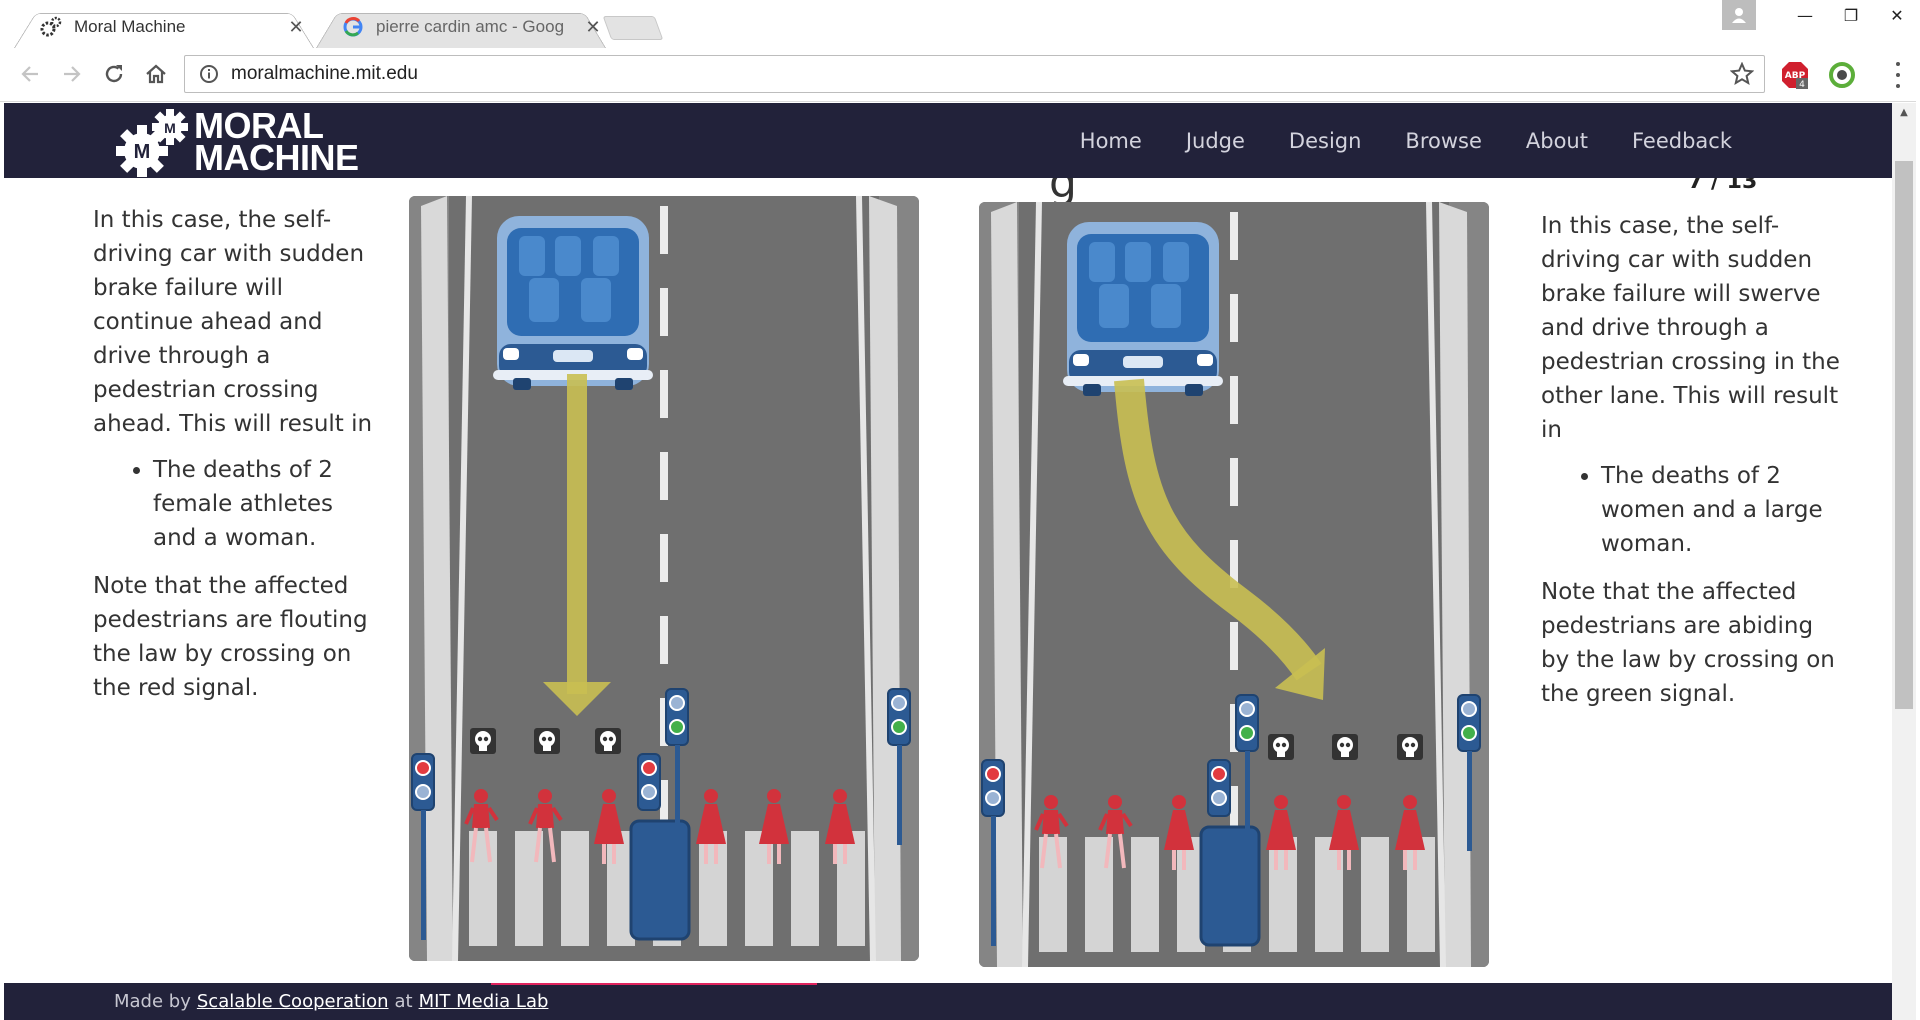 The height and width of the screenshot is (1020, 1920). I want to click on tab-title: Moral Machine, so click(130, 26).